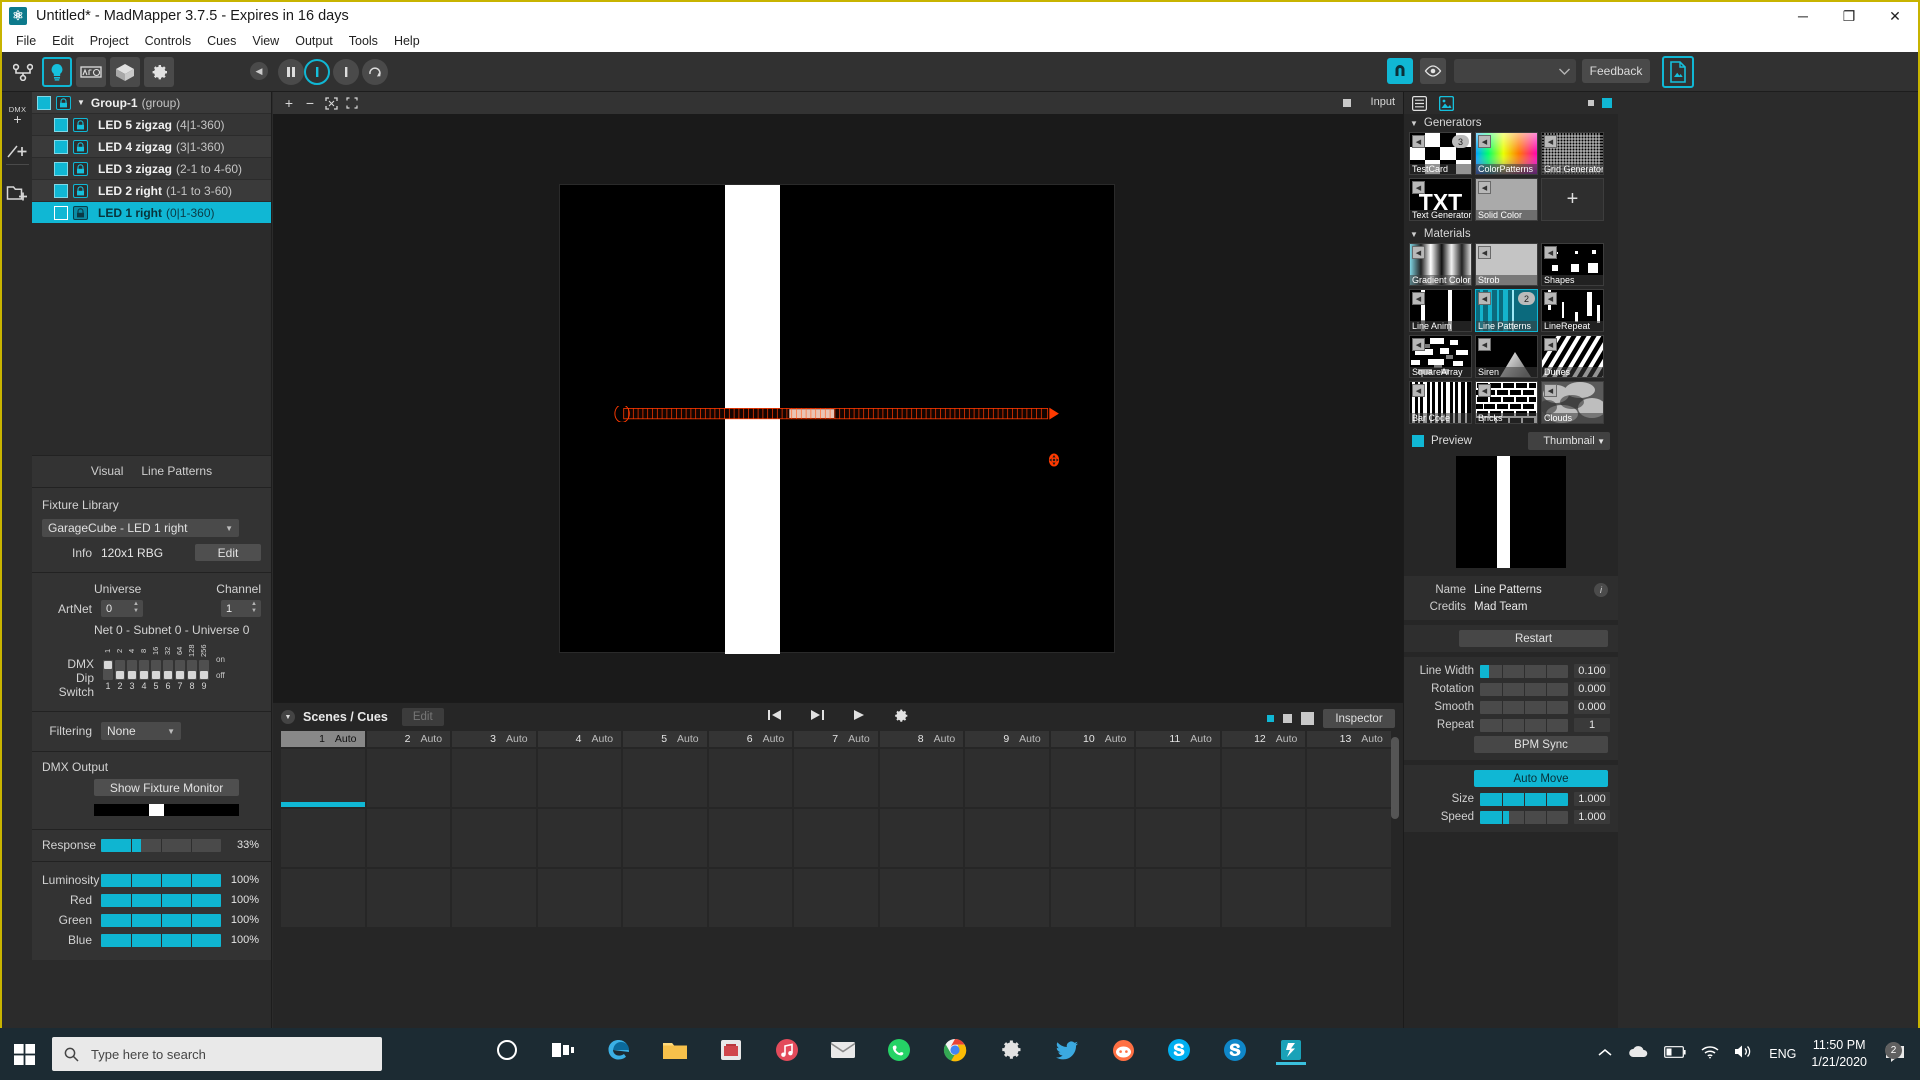 The image size is (1920, 1080). I want to click on media-library-button, so click(1678, 72).